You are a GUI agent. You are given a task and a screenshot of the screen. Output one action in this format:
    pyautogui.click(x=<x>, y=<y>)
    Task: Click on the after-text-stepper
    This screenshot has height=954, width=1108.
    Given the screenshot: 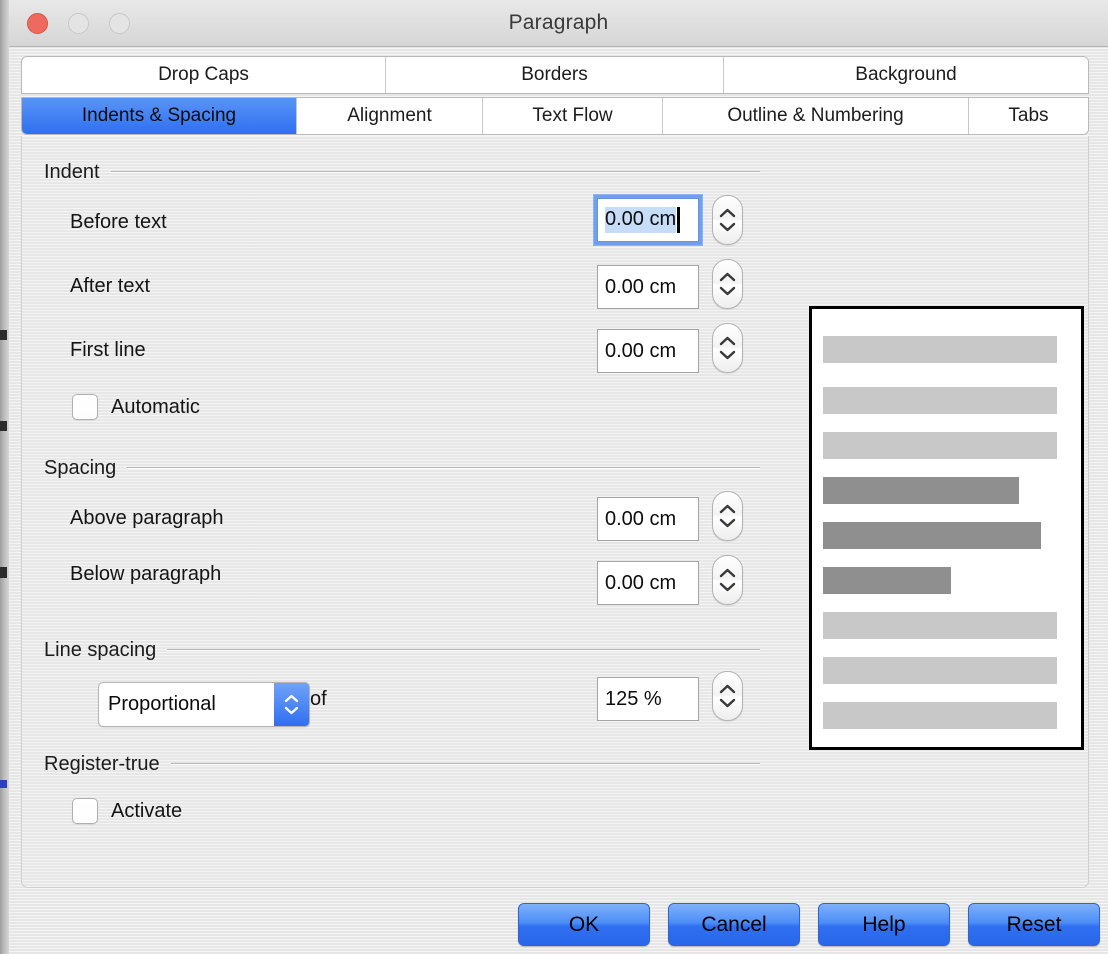 What is the action you would take?
    pyautogui.click(x=727, y=284)
    